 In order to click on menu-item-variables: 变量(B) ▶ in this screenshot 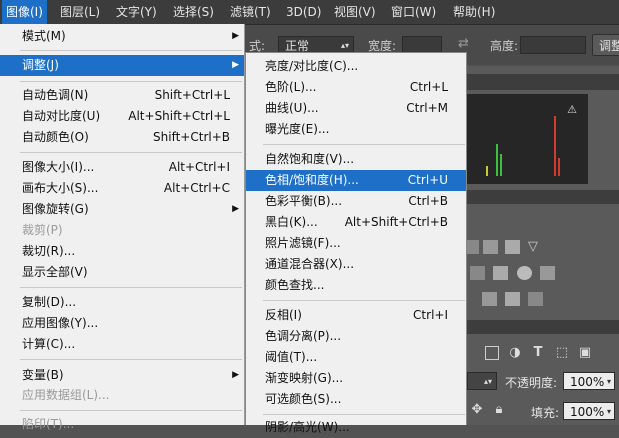, I will do `click(122, 375)`.